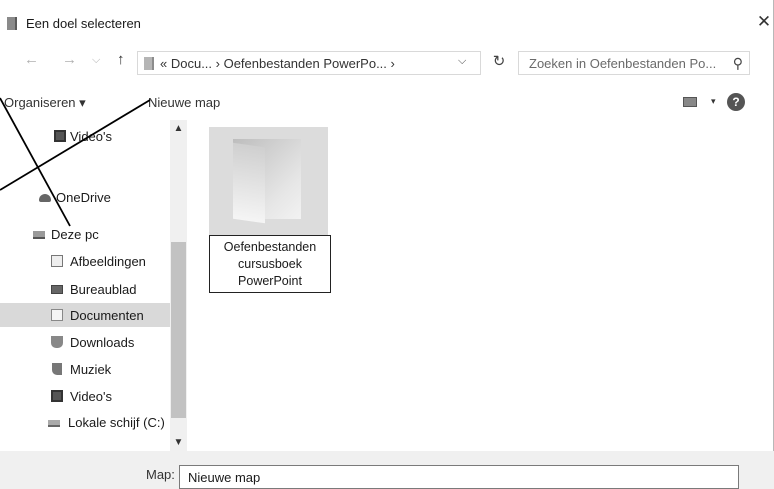  I want to click on search-input: Zoeken in Oefenbestanden Po... ⚲, so click(634, 63).